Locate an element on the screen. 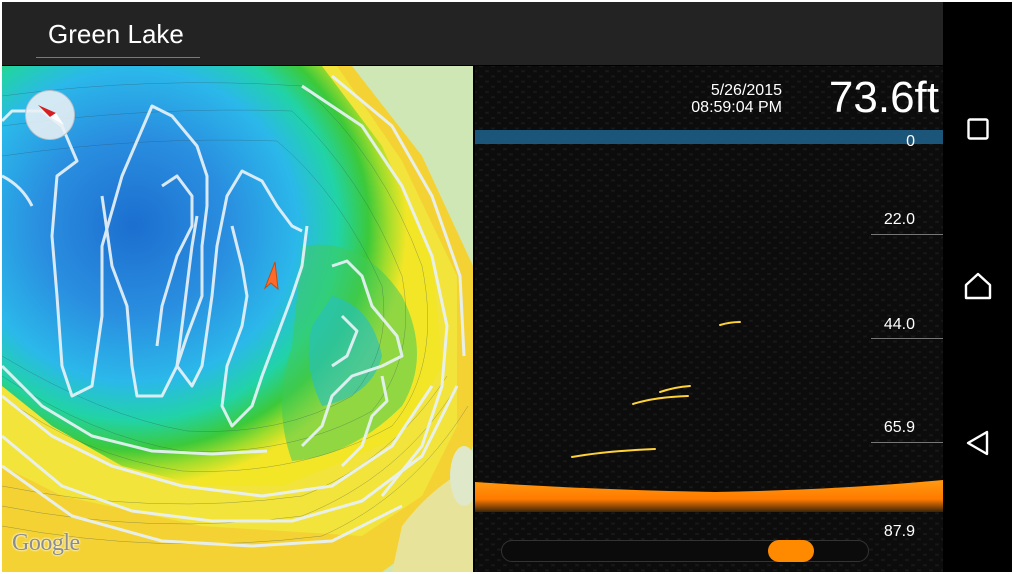  map-attribution: Google is located at coordinates (46, 543).